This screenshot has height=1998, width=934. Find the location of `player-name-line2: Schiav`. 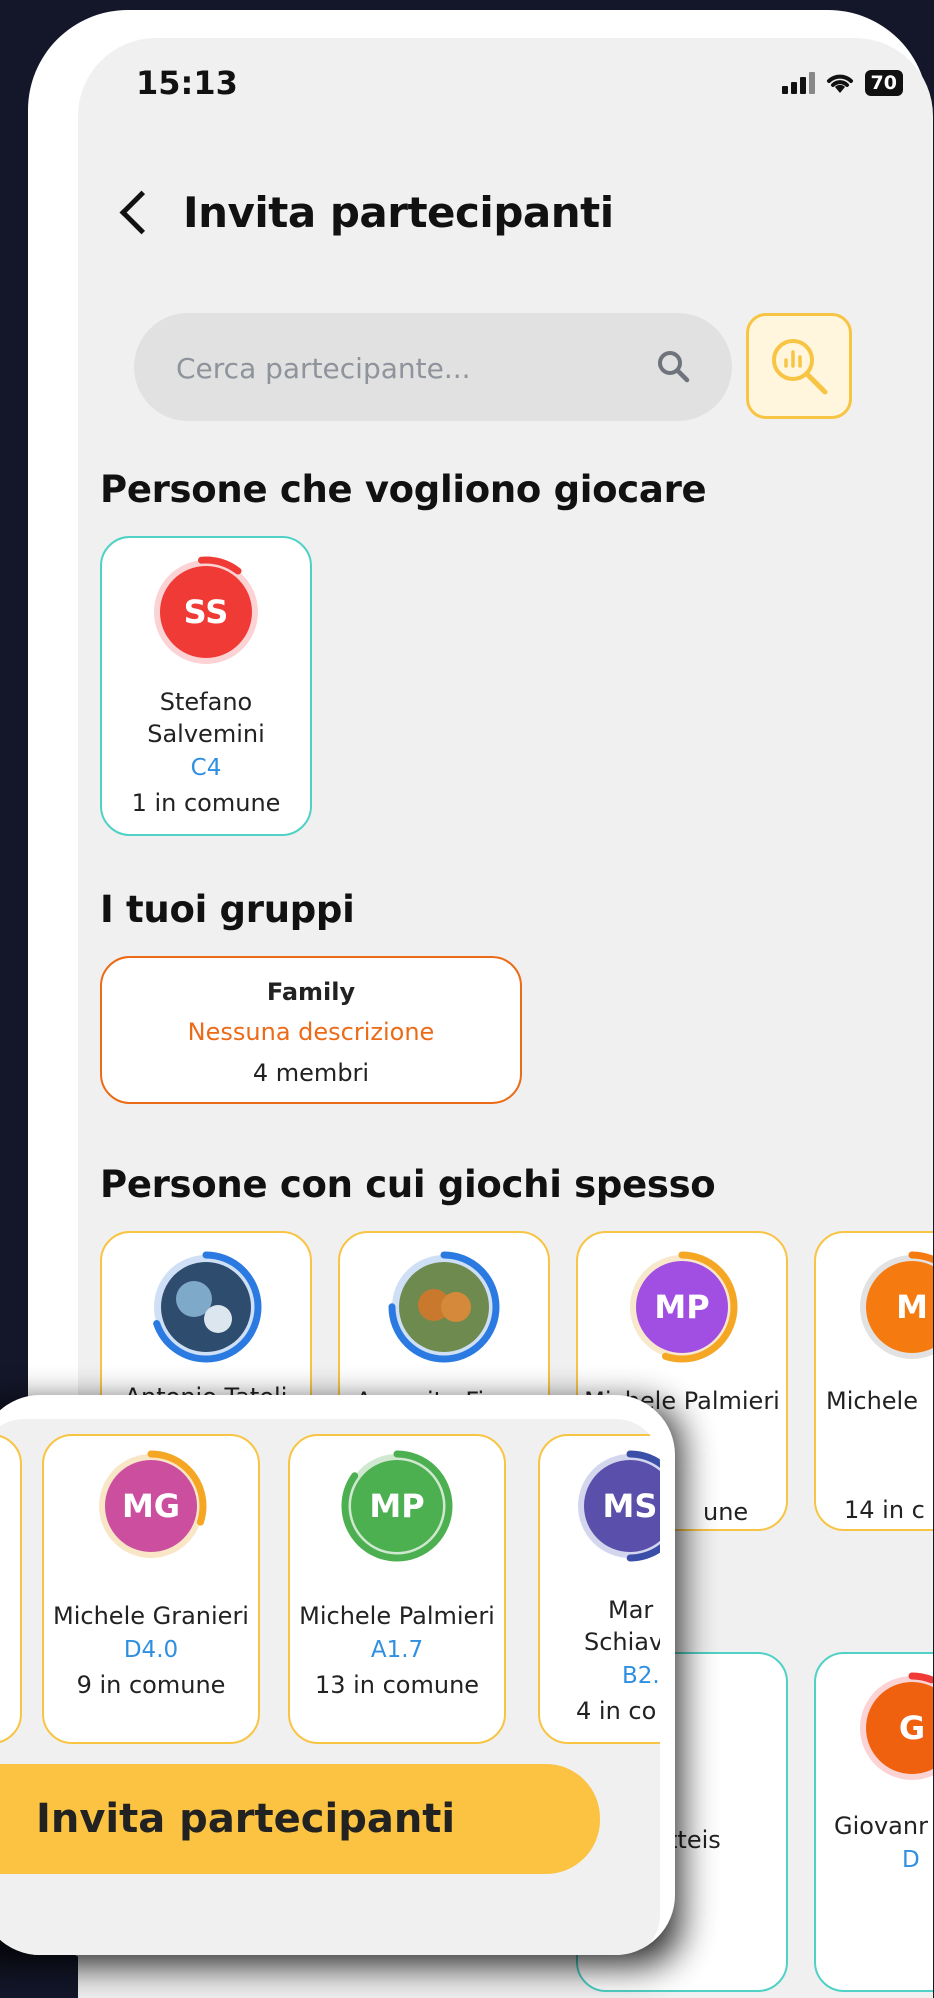

player-name-line2: Schiav is located at coordinates (622, 1642).